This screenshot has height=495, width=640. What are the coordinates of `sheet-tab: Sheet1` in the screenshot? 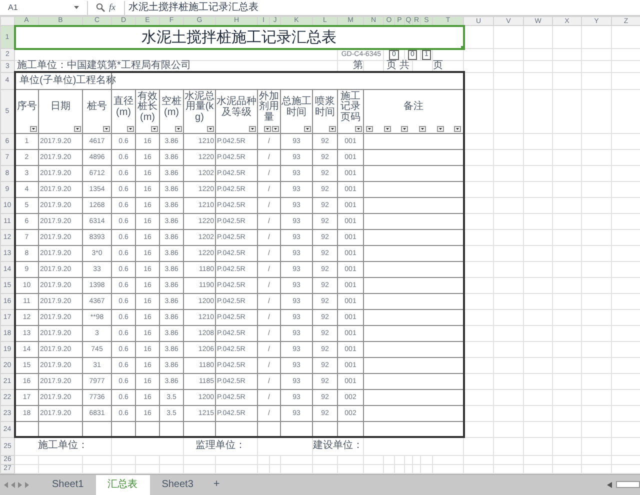 It's located at (68, 484).